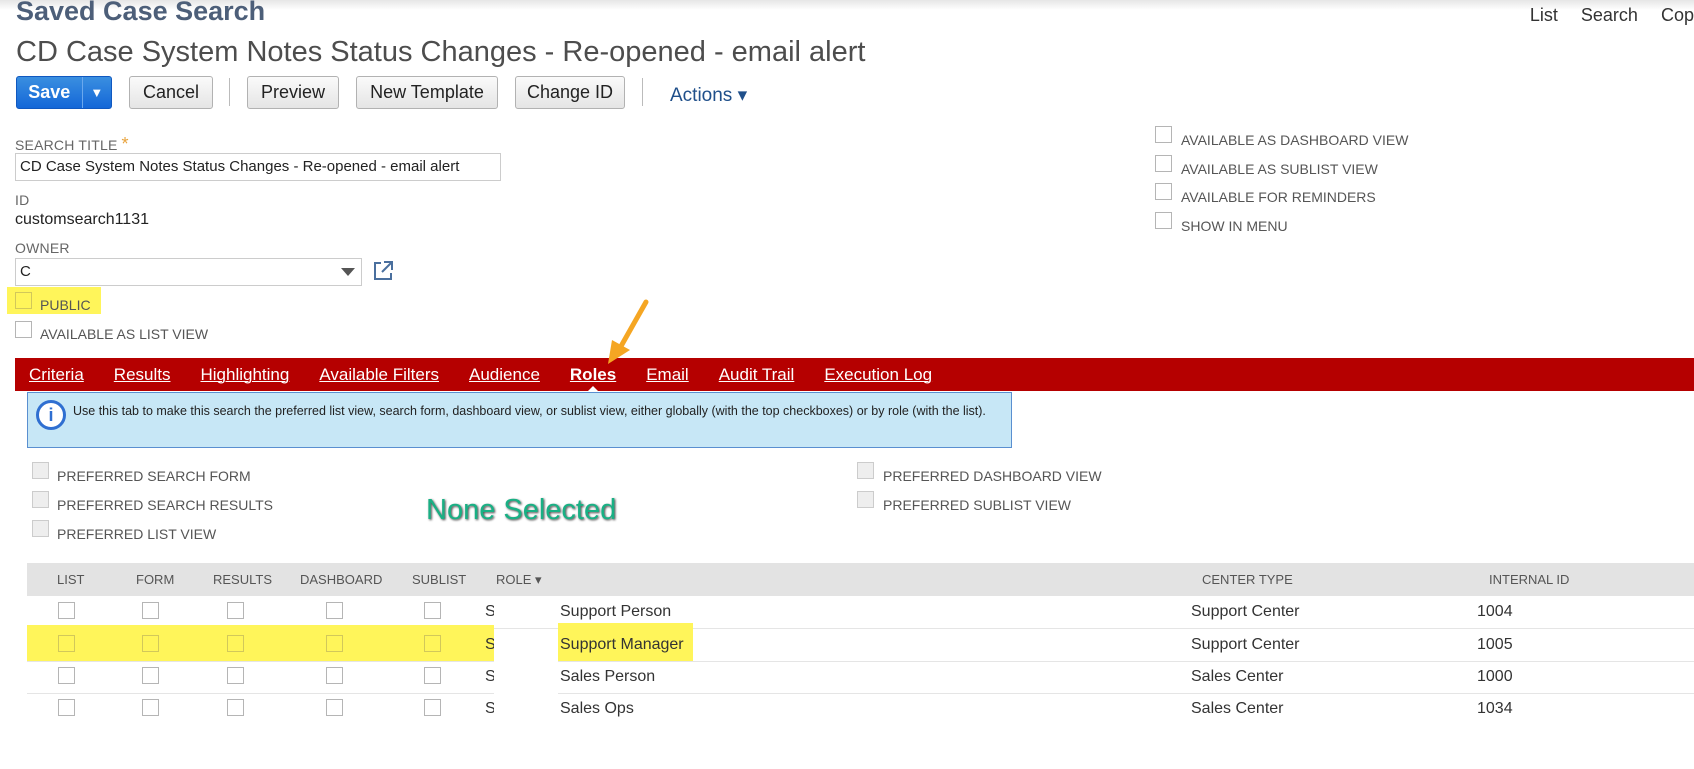 The height and width of the screenshot is (769, 1694). What do you see at coordinates (137, 534) in the screenshot?
I see `preferred-list-view-label: PREFERRED LIST VIEW` at bounding box center [137, 534].